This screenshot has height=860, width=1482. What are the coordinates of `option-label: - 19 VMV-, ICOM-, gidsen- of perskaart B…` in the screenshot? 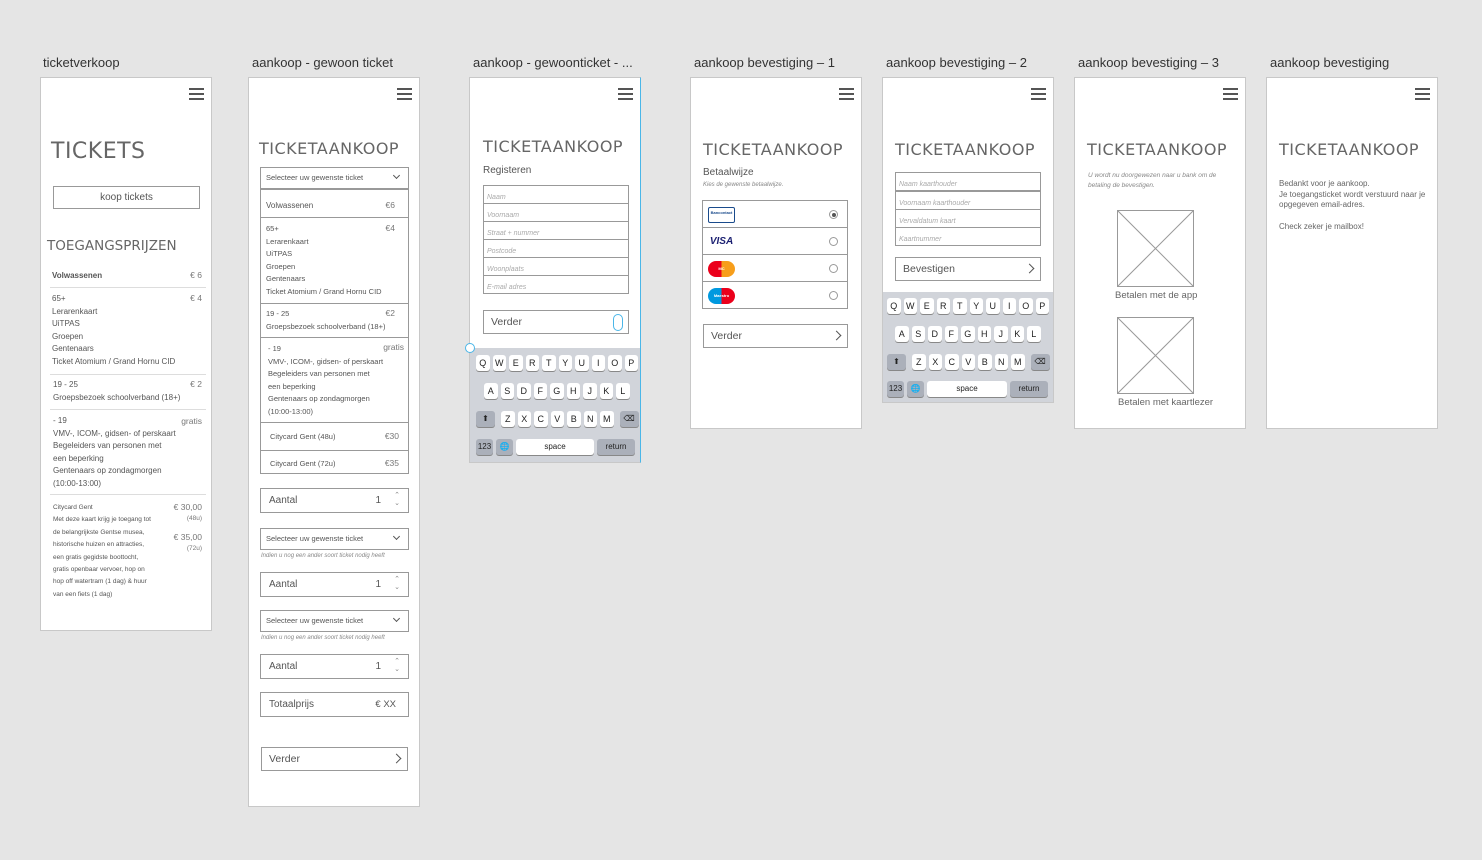 It's located at (325, 380).